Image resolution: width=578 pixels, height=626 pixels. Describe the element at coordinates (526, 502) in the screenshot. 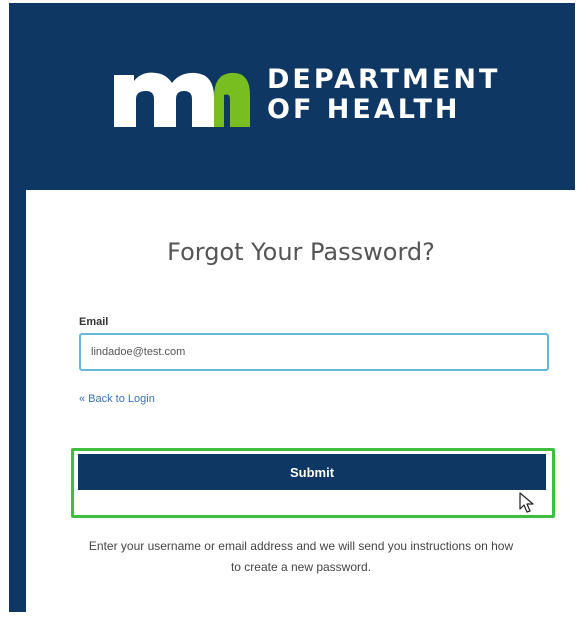

I see `mouse-pointer-icon` at that location.